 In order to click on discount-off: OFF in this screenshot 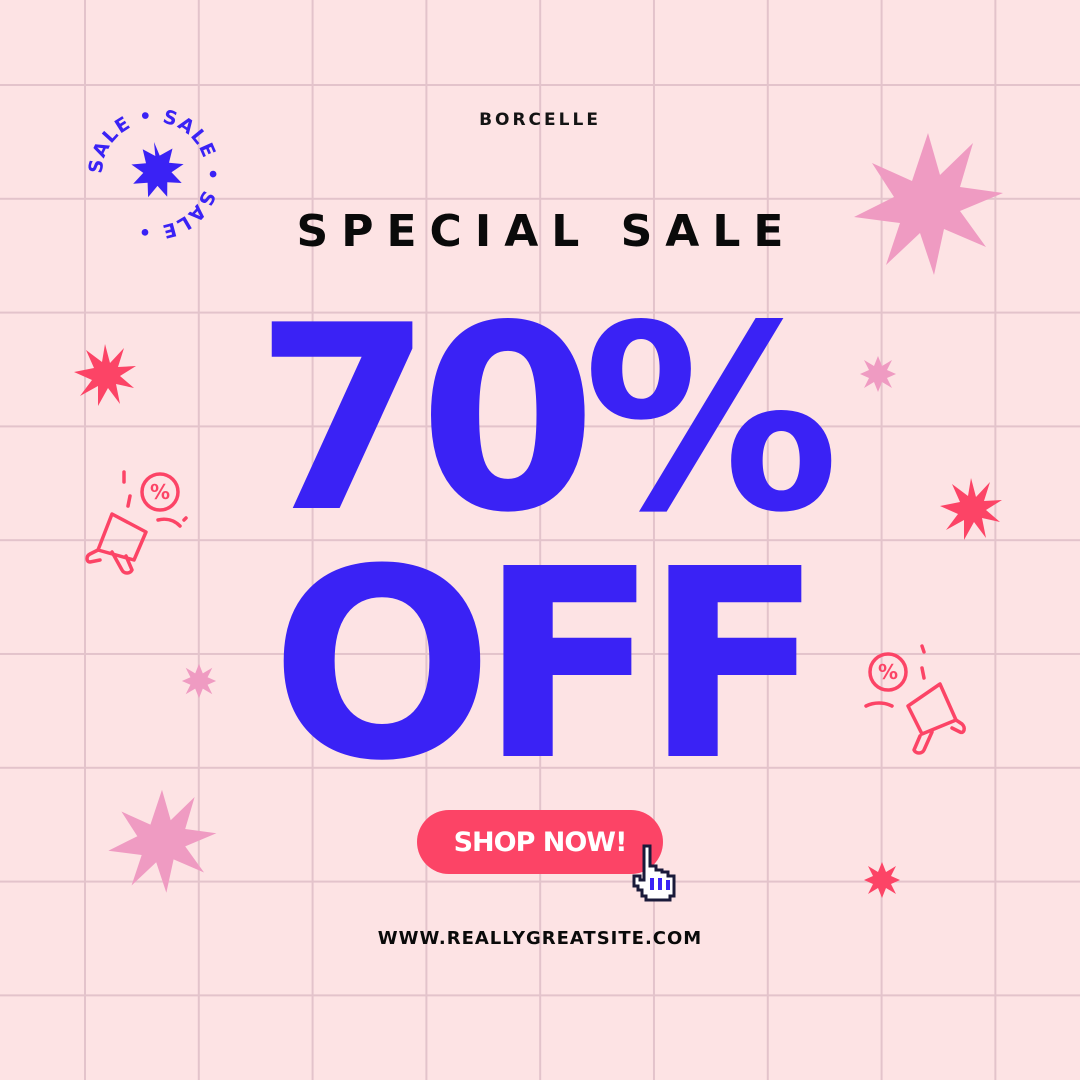, I will do `click(547, 665)`.